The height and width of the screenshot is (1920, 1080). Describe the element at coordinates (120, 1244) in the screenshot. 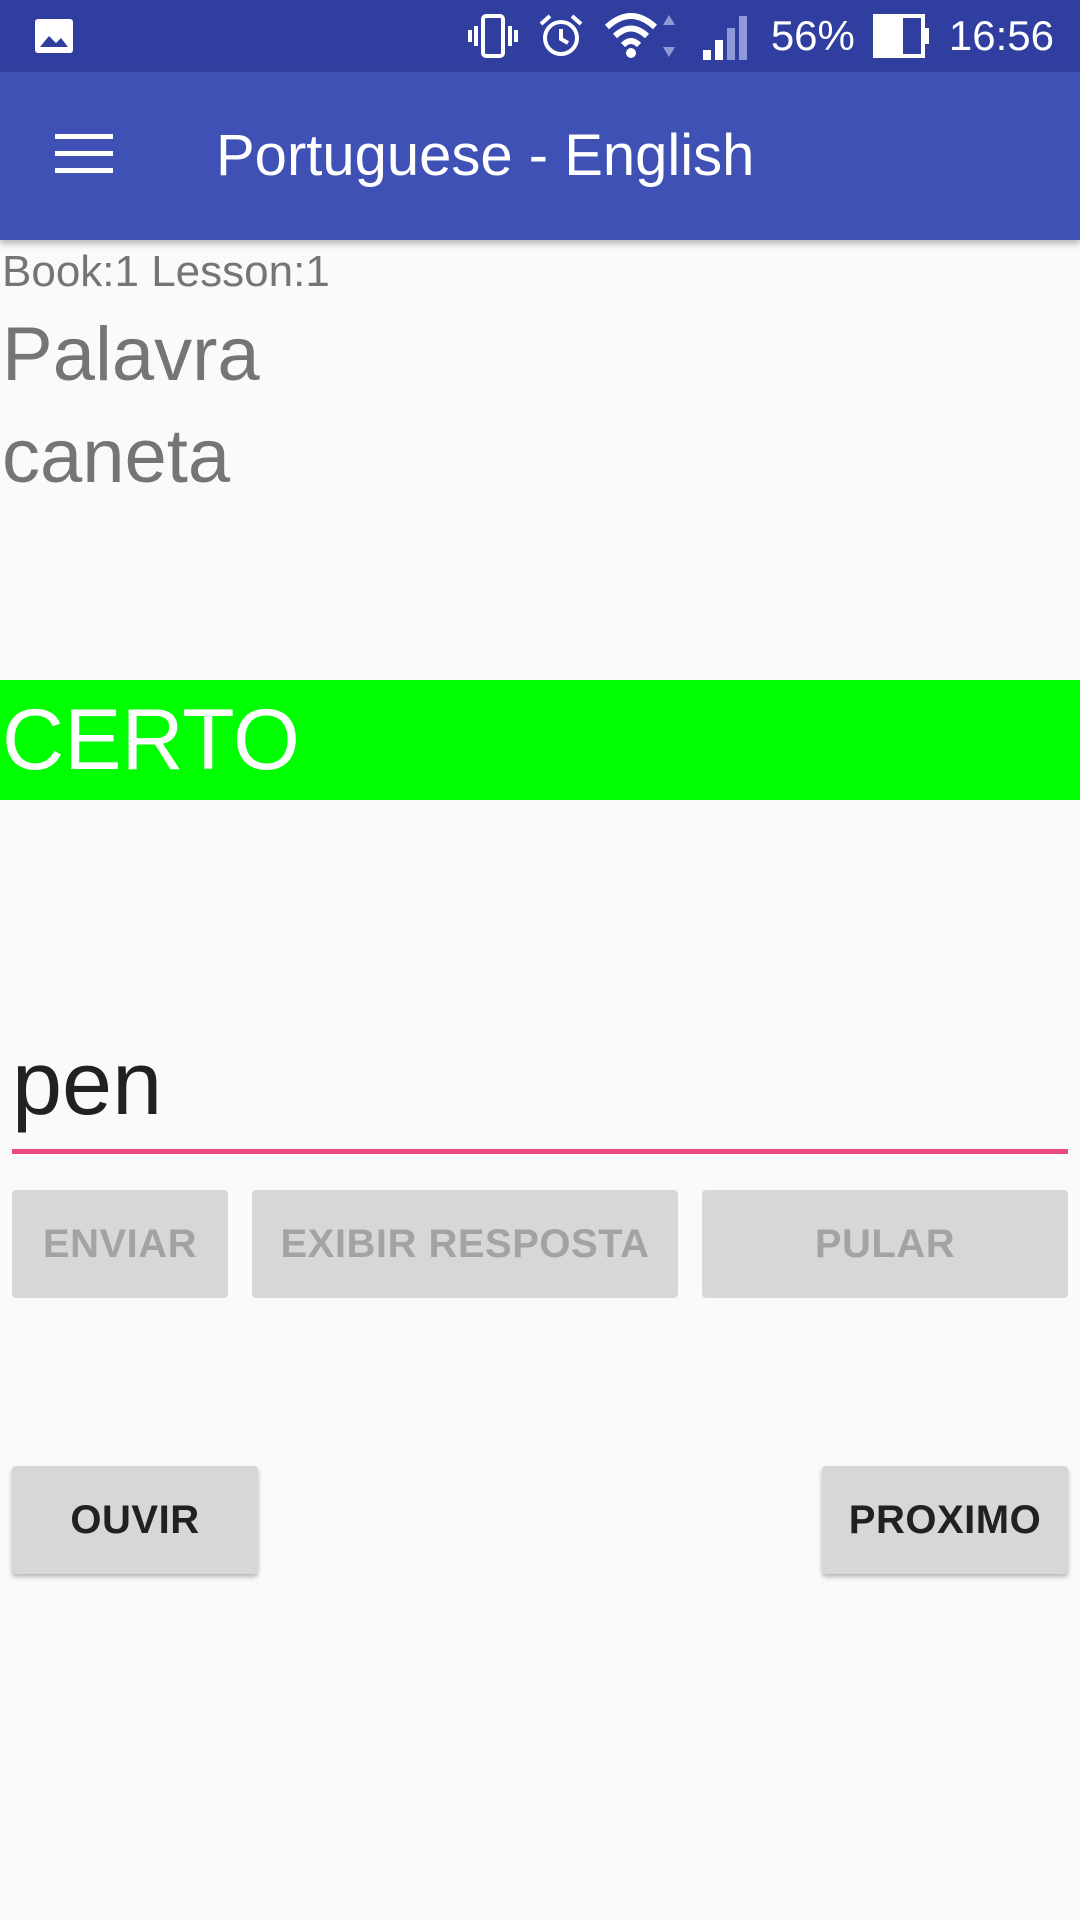

I see `enviar-button: ENVIAR` at that location.